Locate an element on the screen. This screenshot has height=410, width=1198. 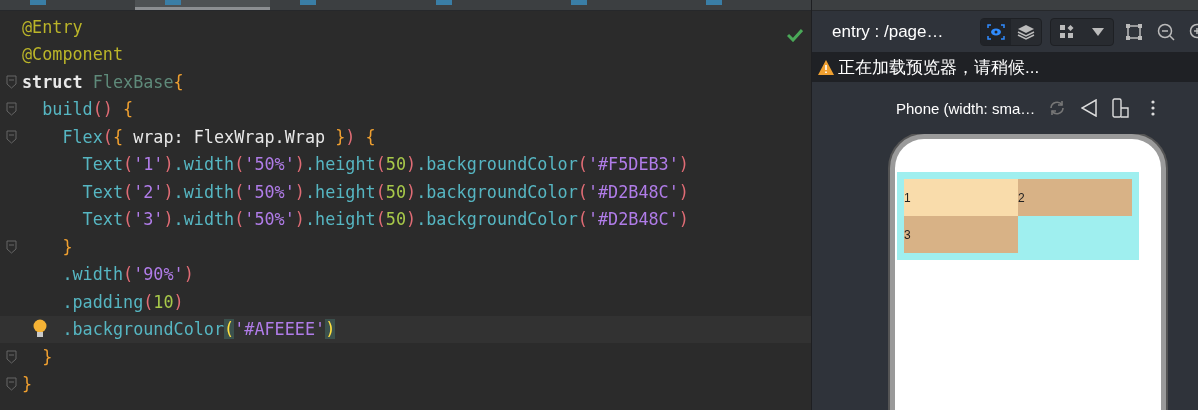
inspect-button is located at coordinates (996, 31).